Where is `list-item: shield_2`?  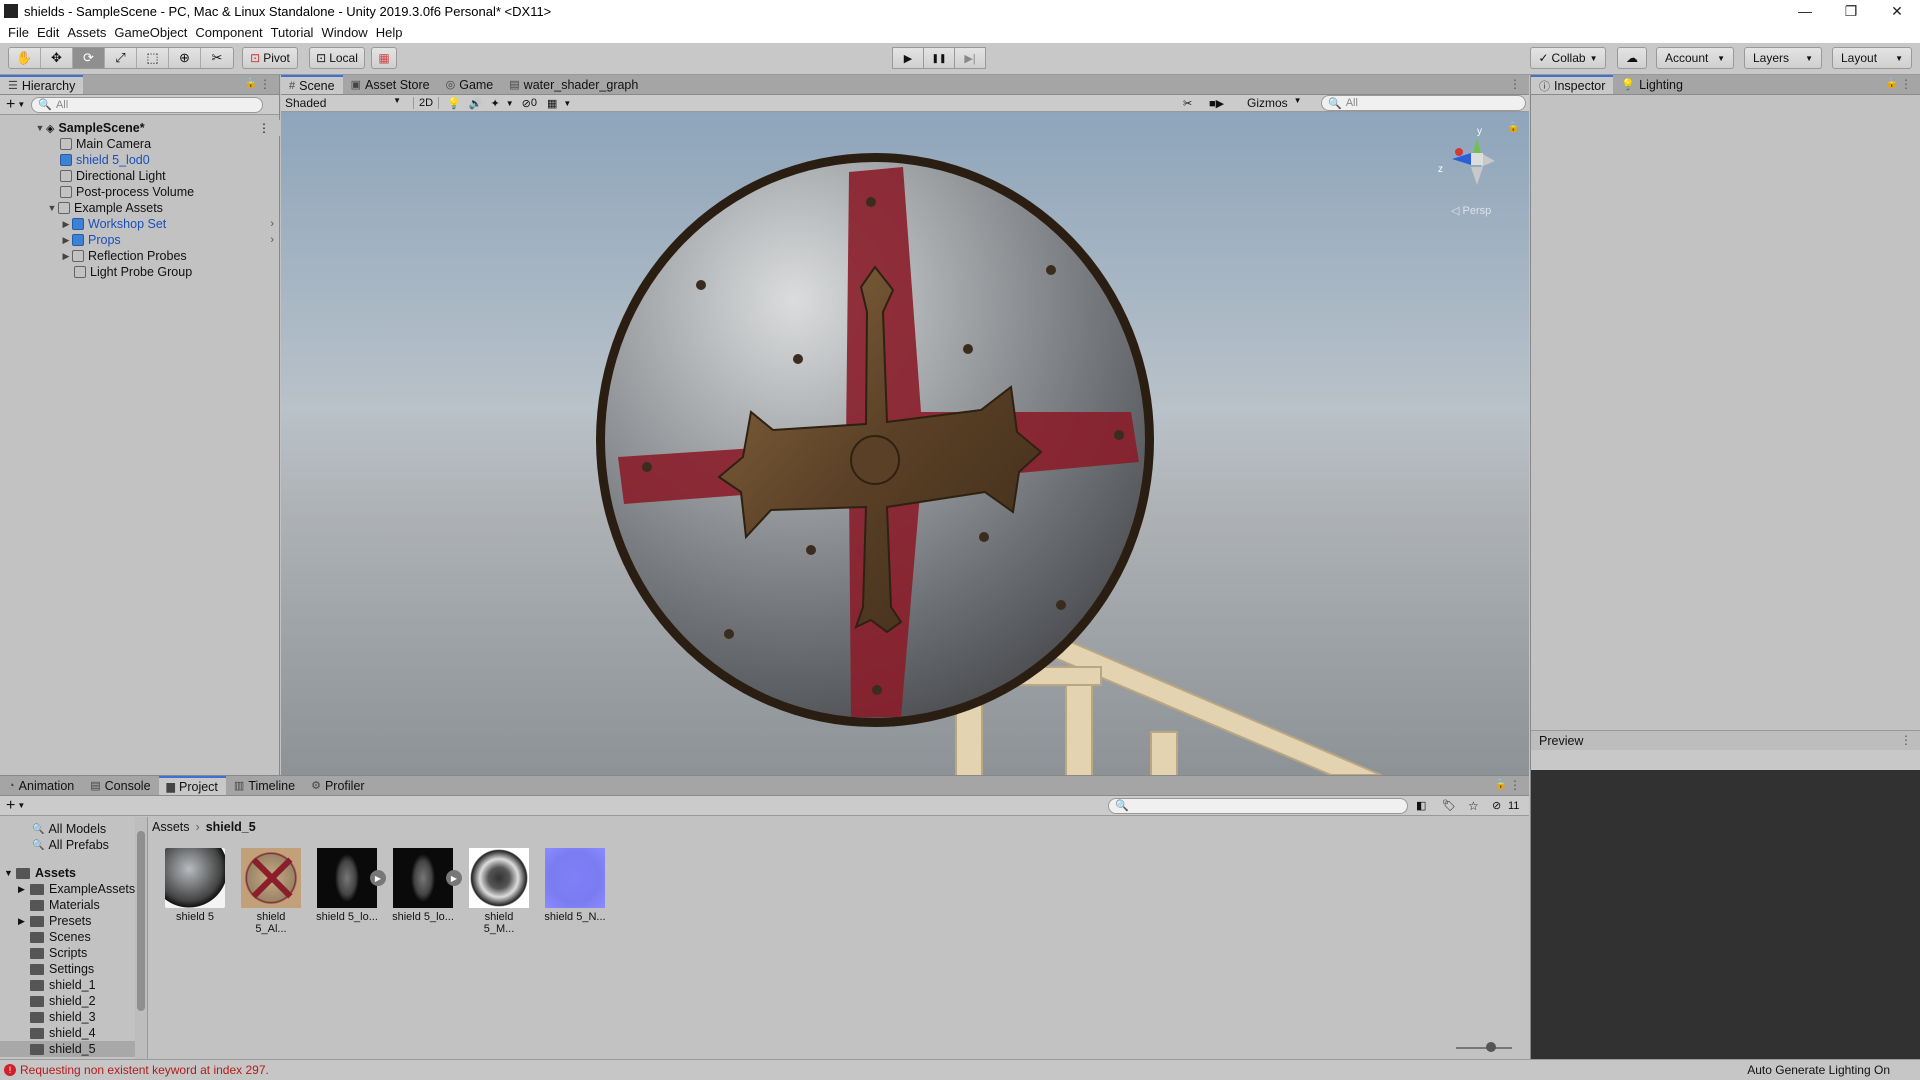
list-item: shield_2 is located at coordinates (70, 1001).